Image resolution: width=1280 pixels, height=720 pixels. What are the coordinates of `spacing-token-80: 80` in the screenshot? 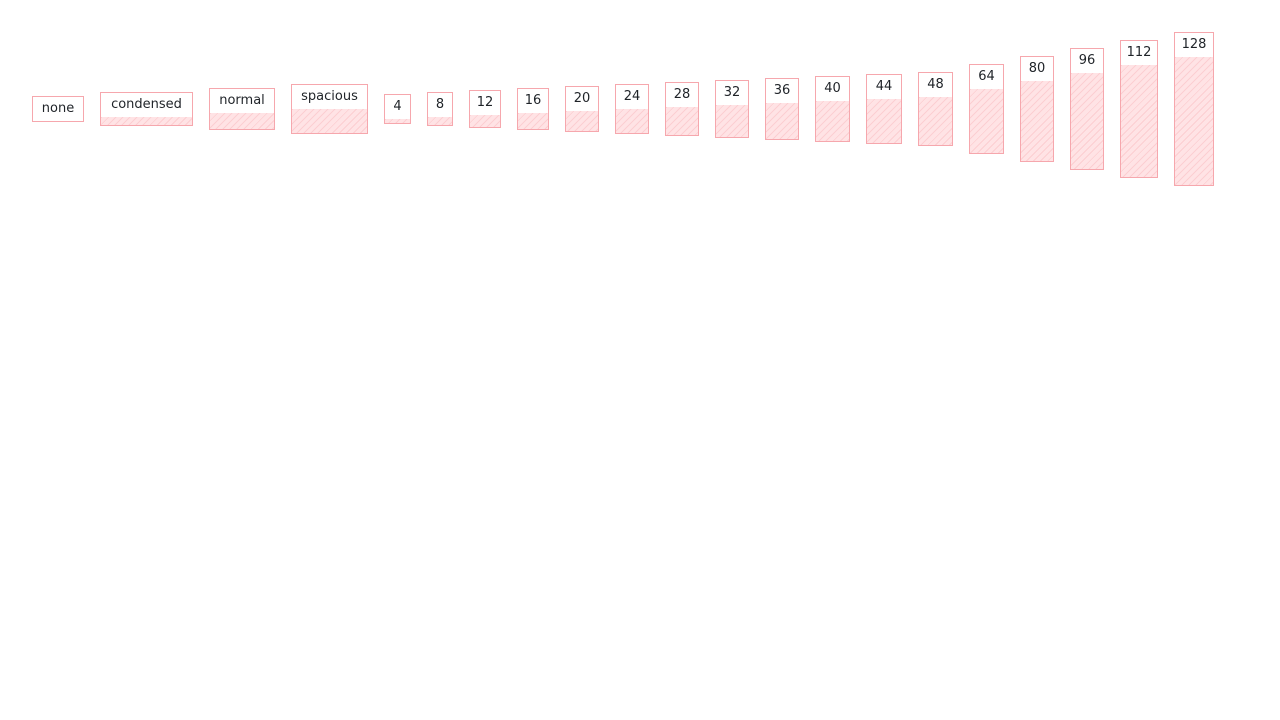 It's located at (1037, 109).